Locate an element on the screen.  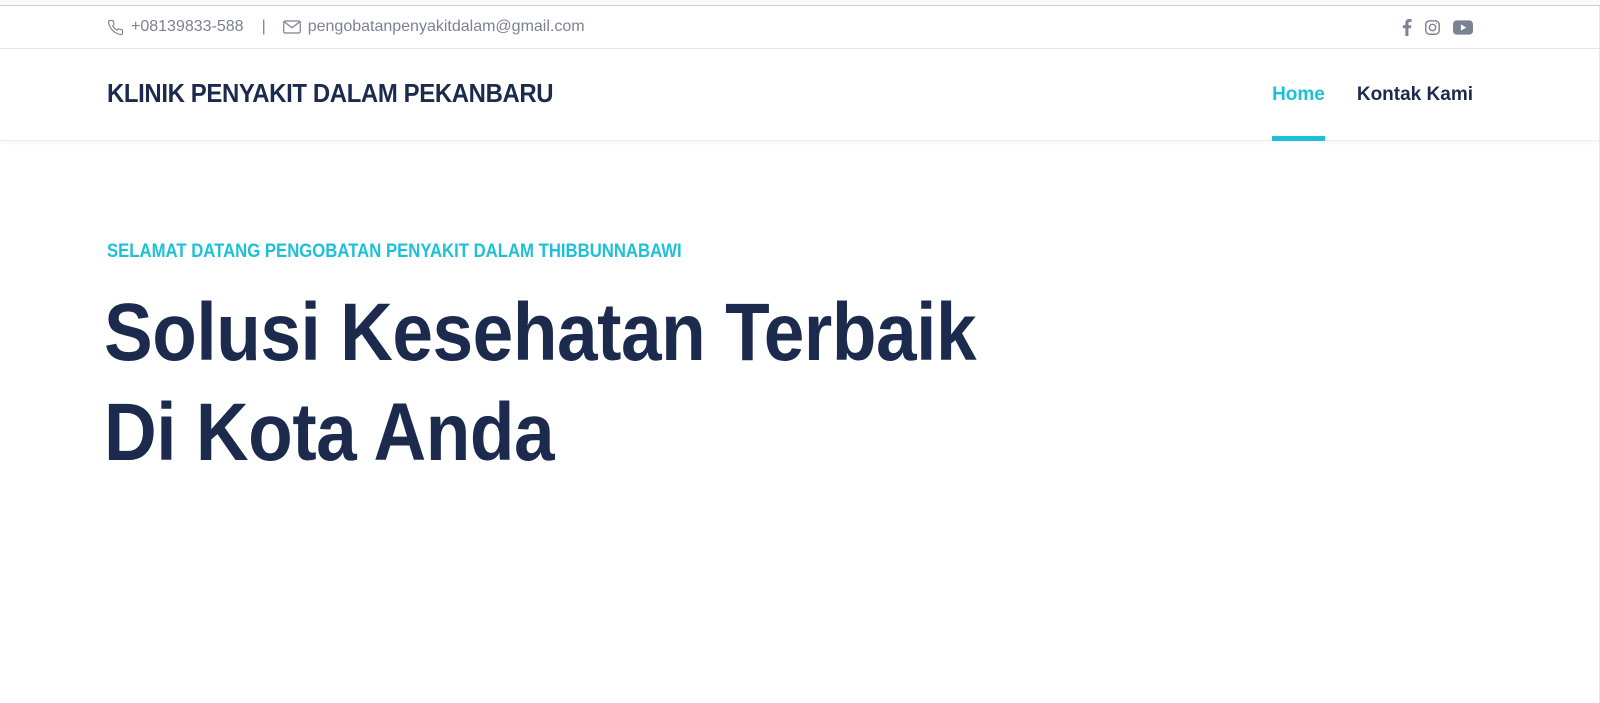
phone-icon is located at coordinates (115, 27).